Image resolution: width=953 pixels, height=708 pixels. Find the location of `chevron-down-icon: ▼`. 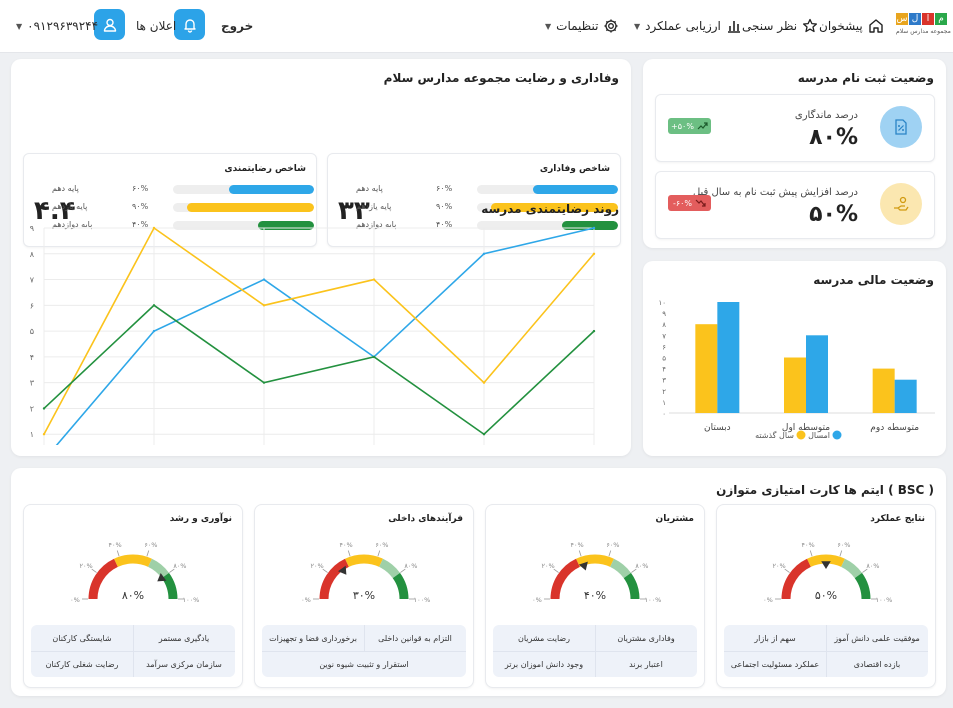

chevron-down-icon: ▼ is located at coordinates (548, 26).